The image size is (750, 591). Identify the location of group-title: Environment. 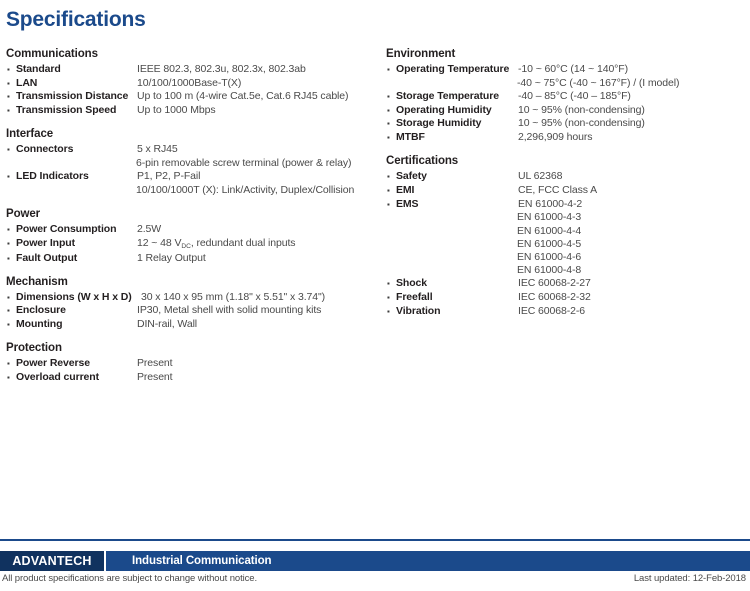
(421, 54).